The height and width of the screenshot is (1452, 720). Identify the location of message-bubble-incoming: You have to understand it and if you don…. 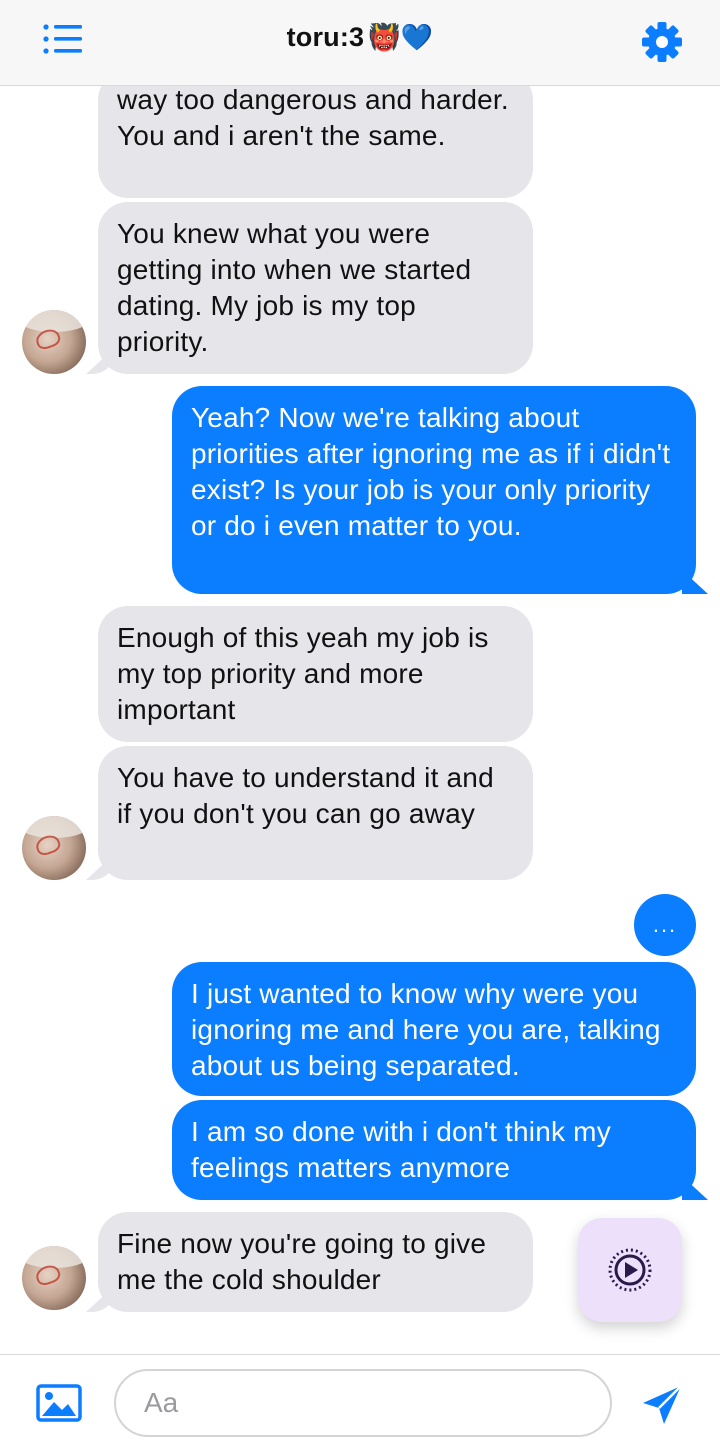
(315, 813).